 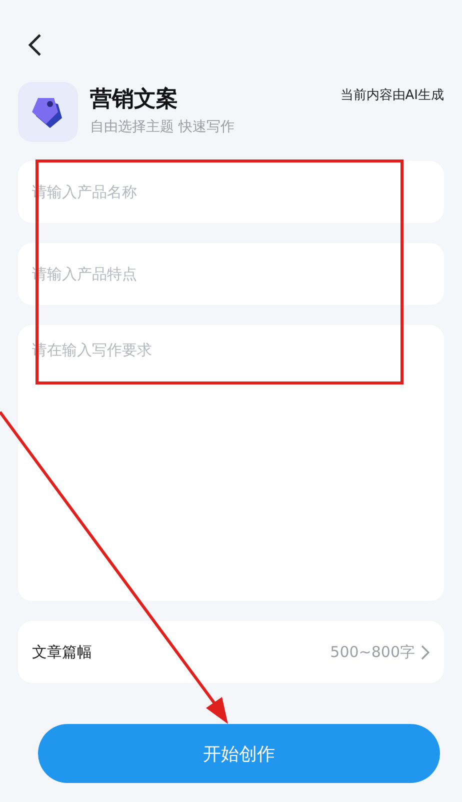 What do you see at coordinates (231, 652) in the screenshot?
I see `length-setting-row: 文章篇幅 500~800字` at bounding box center [231, 652].